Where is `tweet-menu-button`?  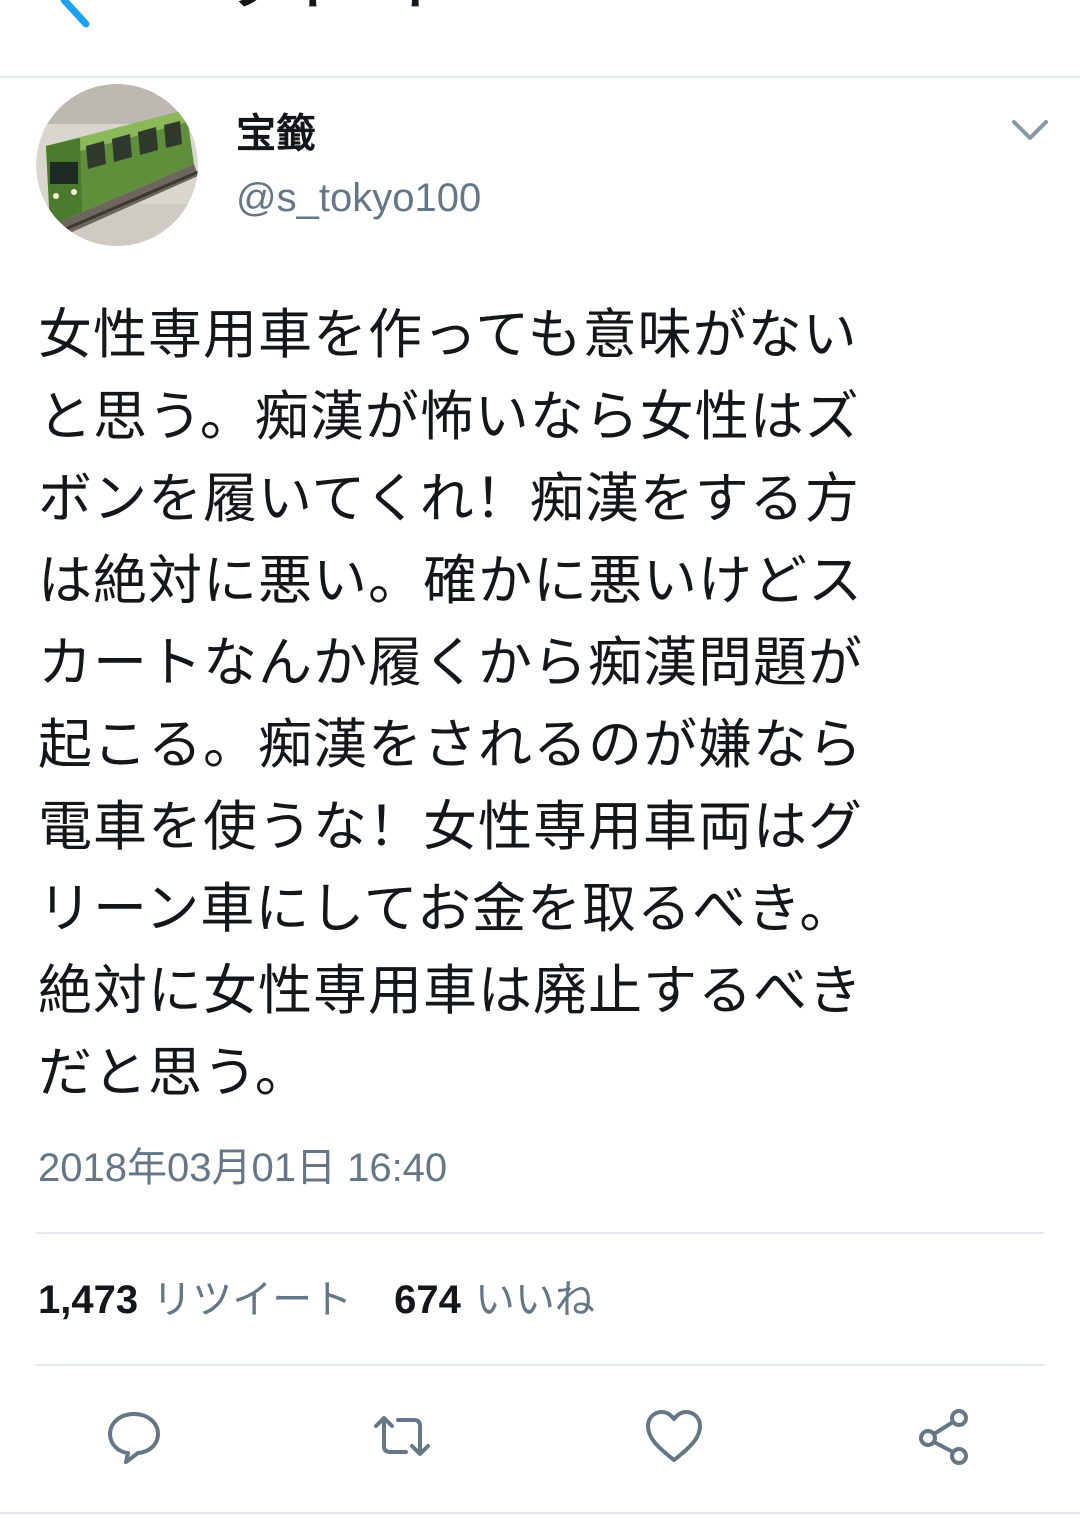 tweet-menu-button is located at coordinates (1030, 130).